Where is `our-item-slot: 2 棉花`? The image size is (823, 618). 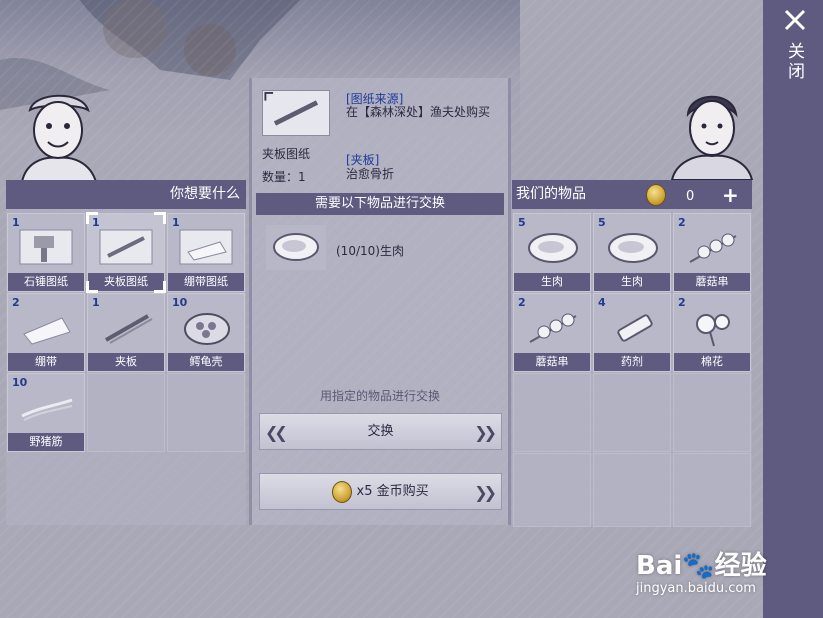 our-item-slot: 2 棉花 is located at coordinates (712, 332).